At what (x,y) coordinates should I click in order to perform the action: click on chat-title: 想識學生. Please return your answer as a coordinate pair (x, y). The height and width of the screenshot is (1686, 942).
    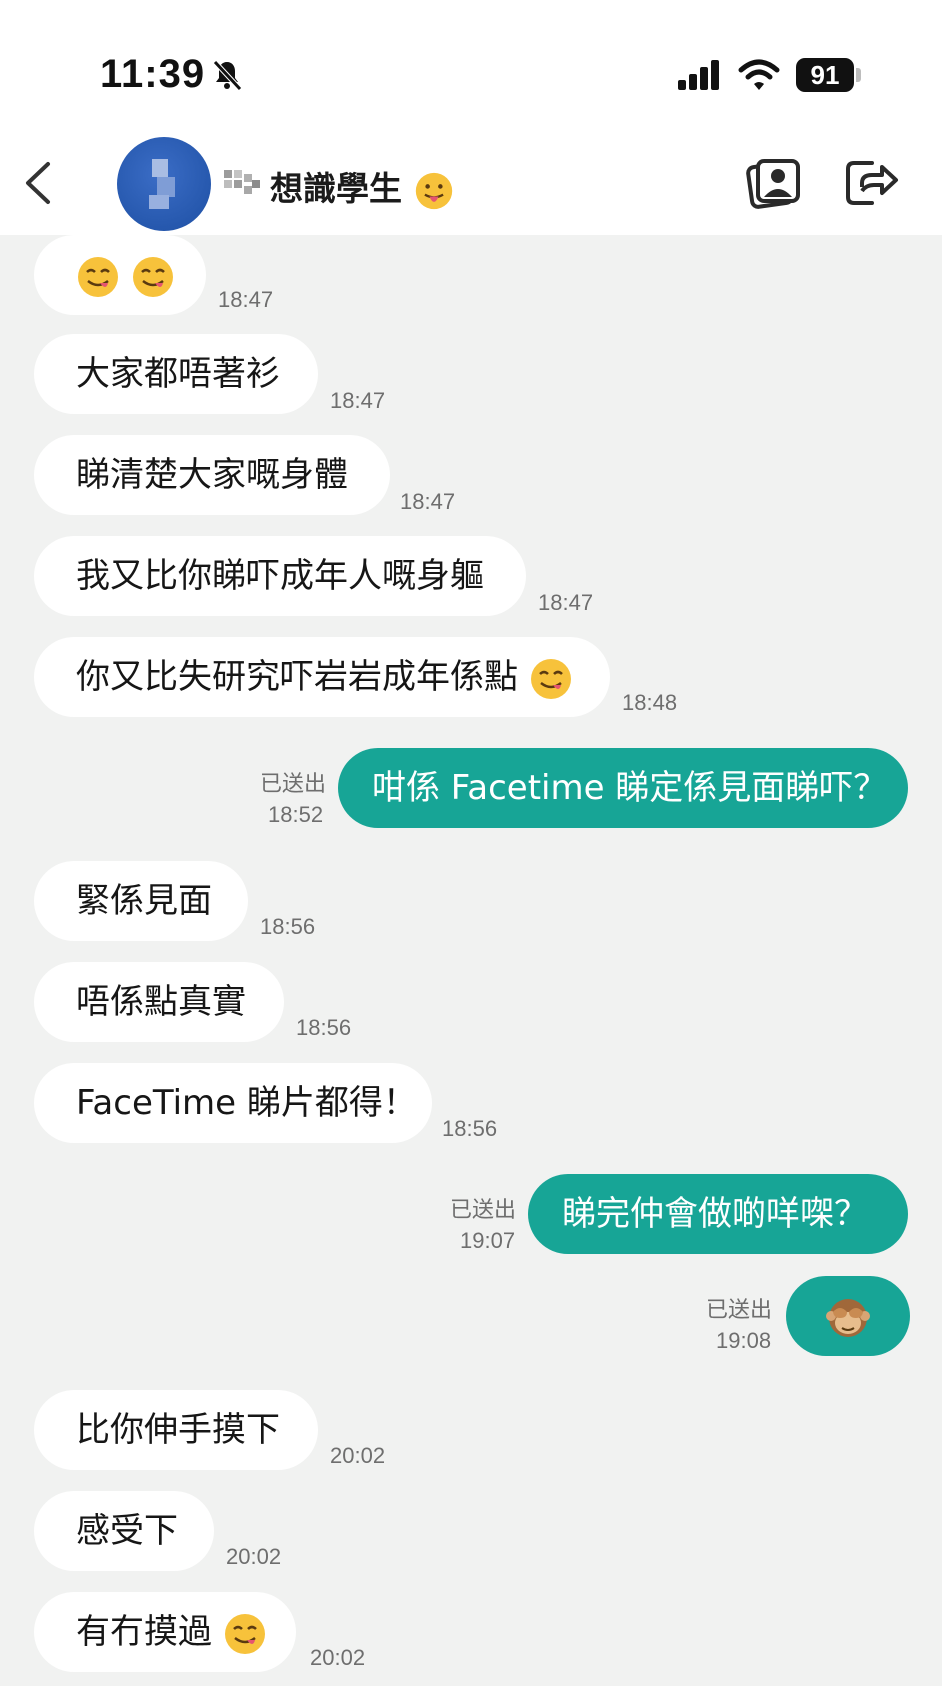
    Looking at the image, I should click on (362, 186).